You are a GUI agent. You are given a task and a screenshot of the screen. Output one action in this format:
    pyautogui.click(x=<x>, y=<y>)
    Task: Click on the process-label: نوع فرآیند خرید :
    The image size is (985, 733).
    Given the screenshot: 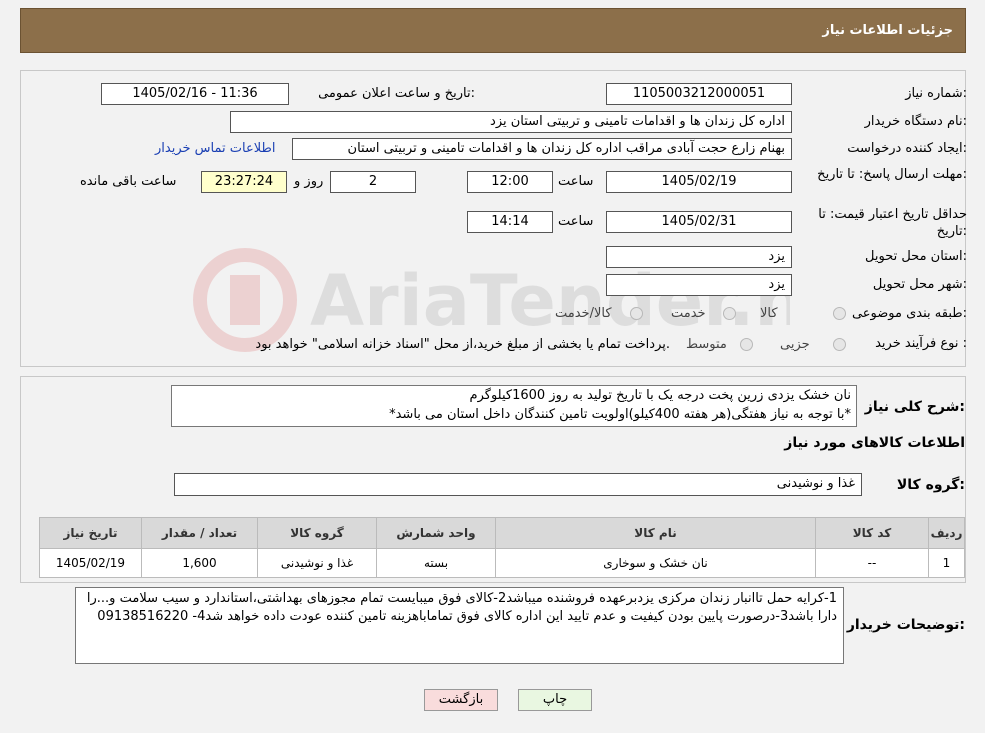 What is the action you would take?
    pyautogui.click(x=921, y=343)
    